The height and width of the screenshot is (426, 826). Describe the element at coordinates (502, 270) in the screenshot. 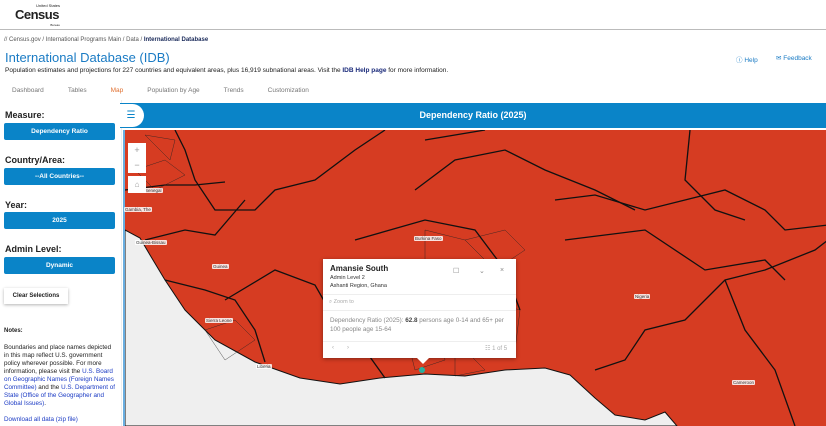

I see `close-icon: ×` at that location.